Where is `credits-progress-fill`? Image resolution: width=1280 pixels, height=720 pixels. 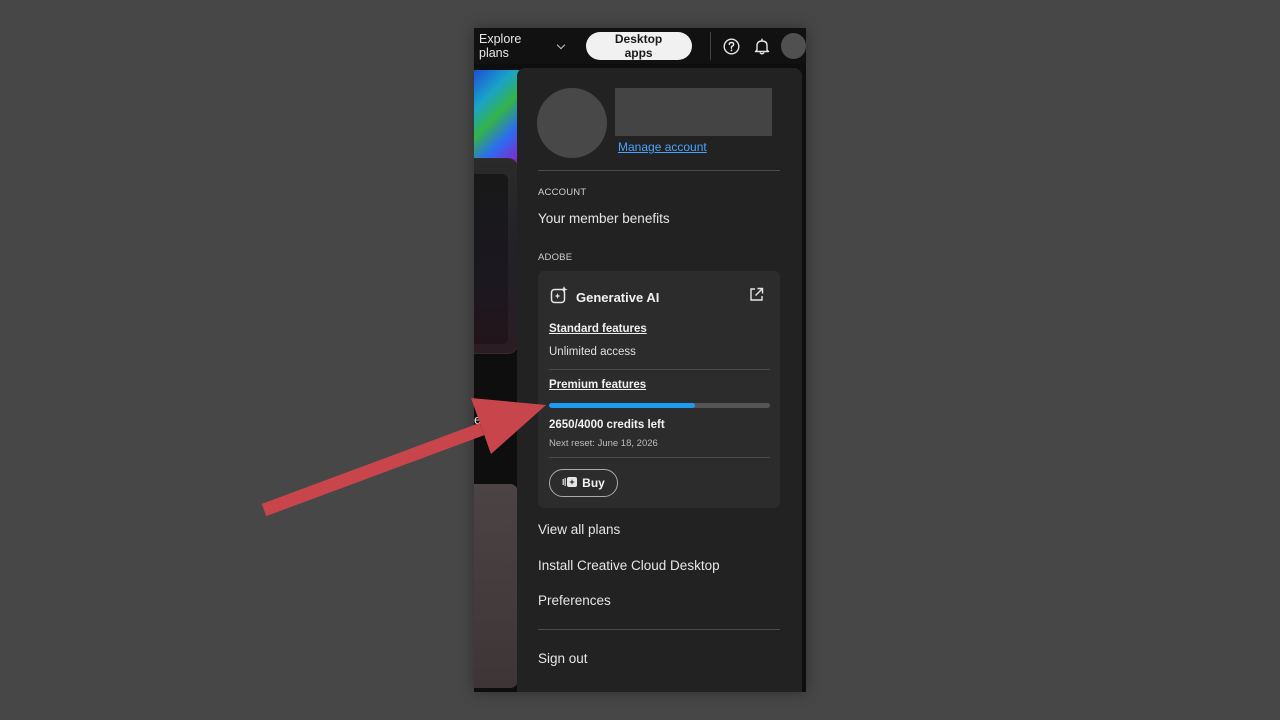
credits-progress-fill is located at coordinates (622, 405).